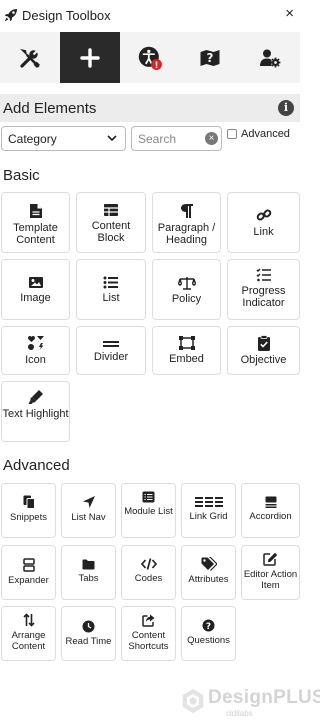 This screenshot has height=725, width=320. I want to click on arrange-arrows-icon, so click(28, 620).